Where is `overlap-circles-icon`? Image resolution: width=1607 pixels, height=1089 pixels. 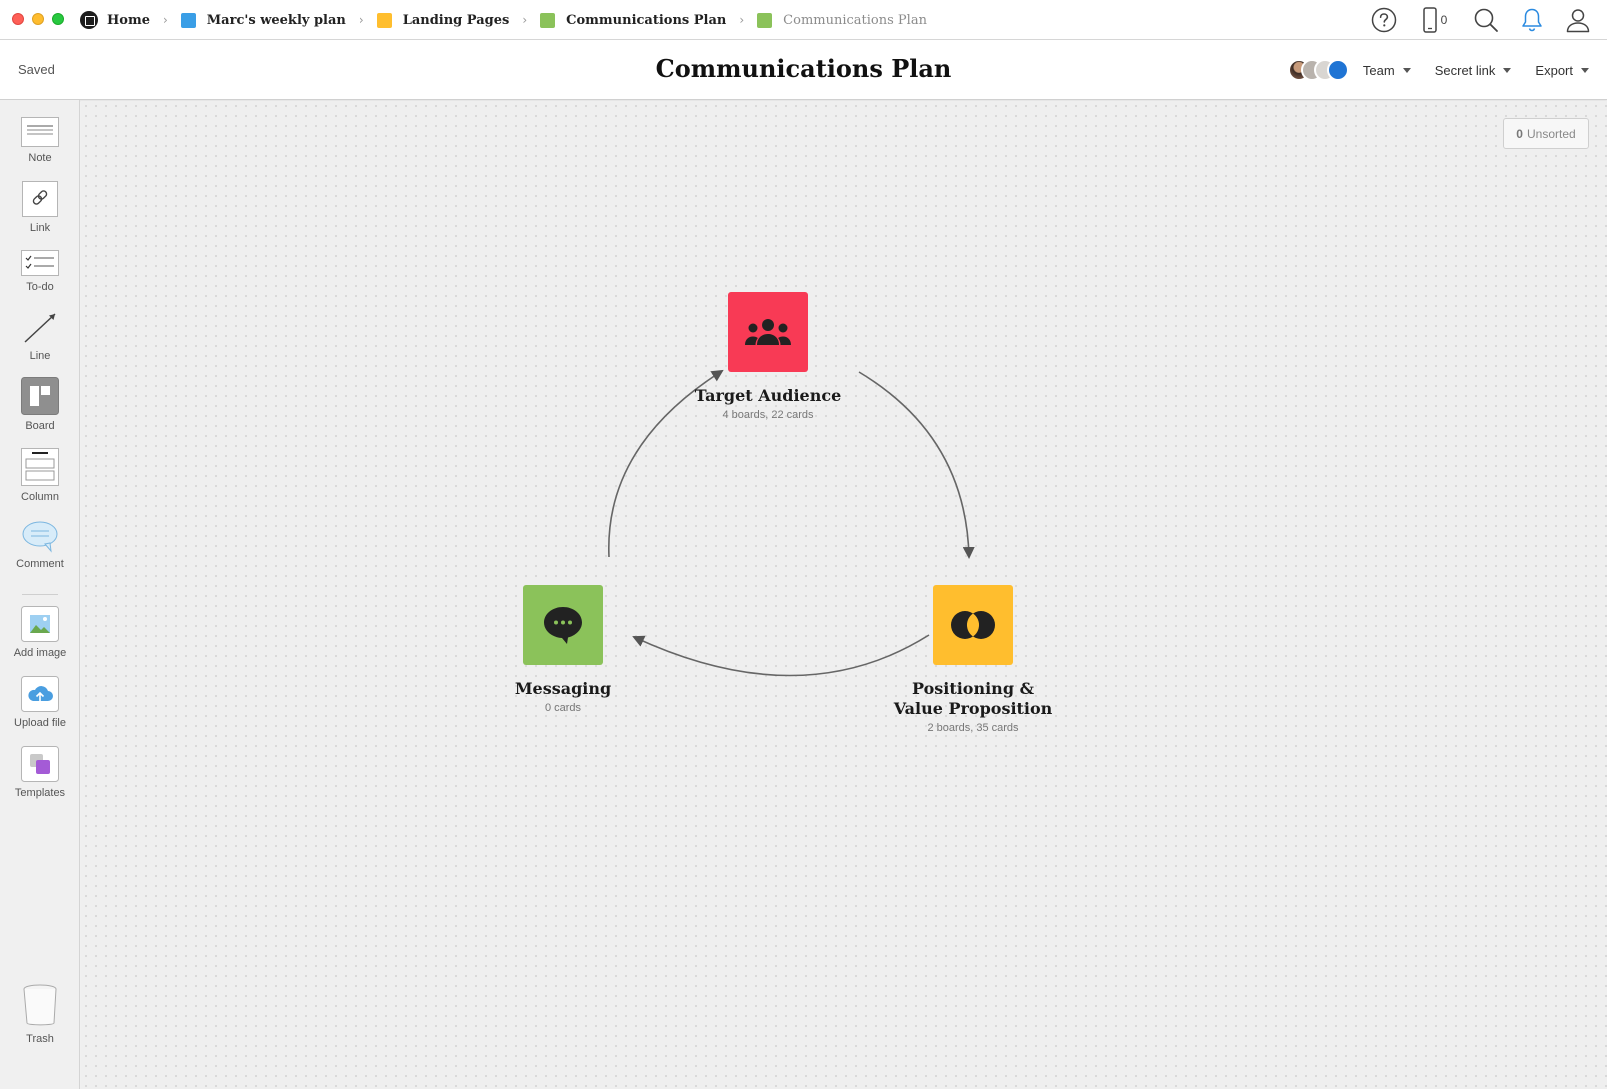 overlap-circles-icon is located at coordinates (973, 625).